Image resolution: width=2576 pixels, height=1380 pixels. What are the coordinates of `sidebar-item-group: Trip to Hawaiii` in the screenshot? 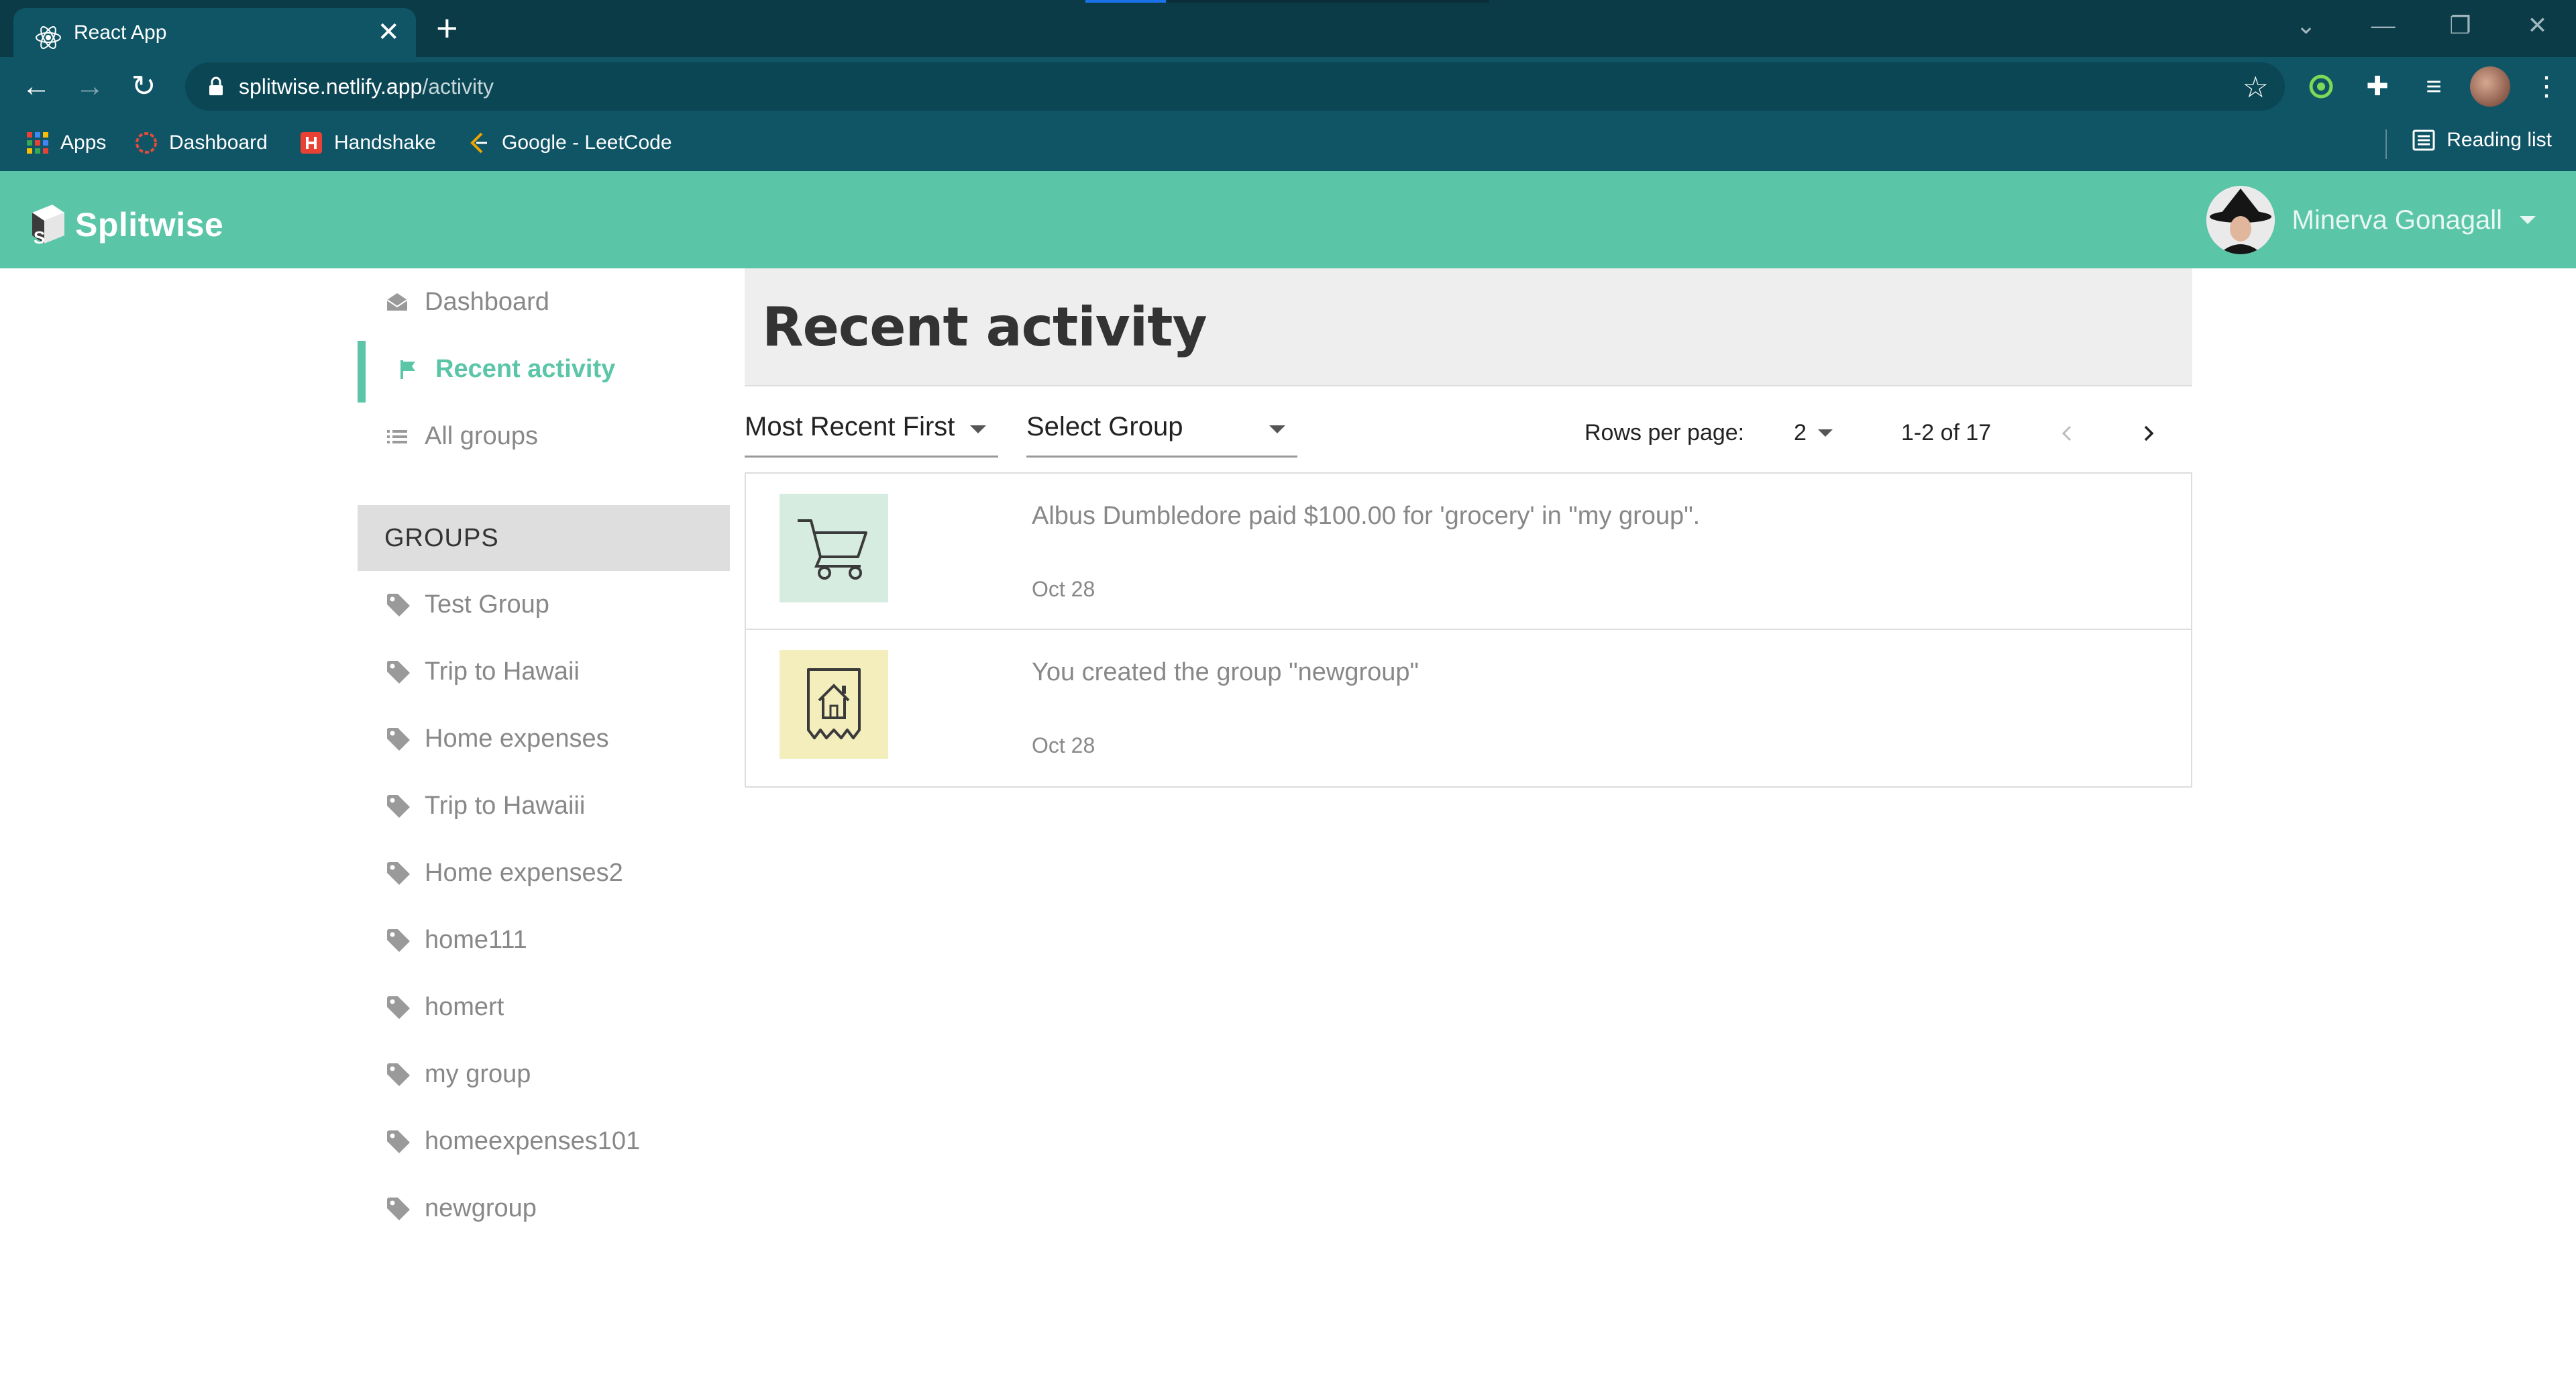 It's located at (544, 806).